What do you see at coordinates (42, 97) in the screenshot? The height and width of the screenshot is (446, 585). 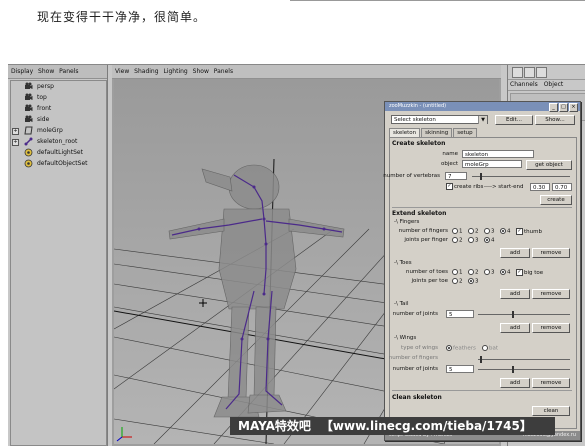 I see `outliner-item-label: top` at bounding box center [42, 97].